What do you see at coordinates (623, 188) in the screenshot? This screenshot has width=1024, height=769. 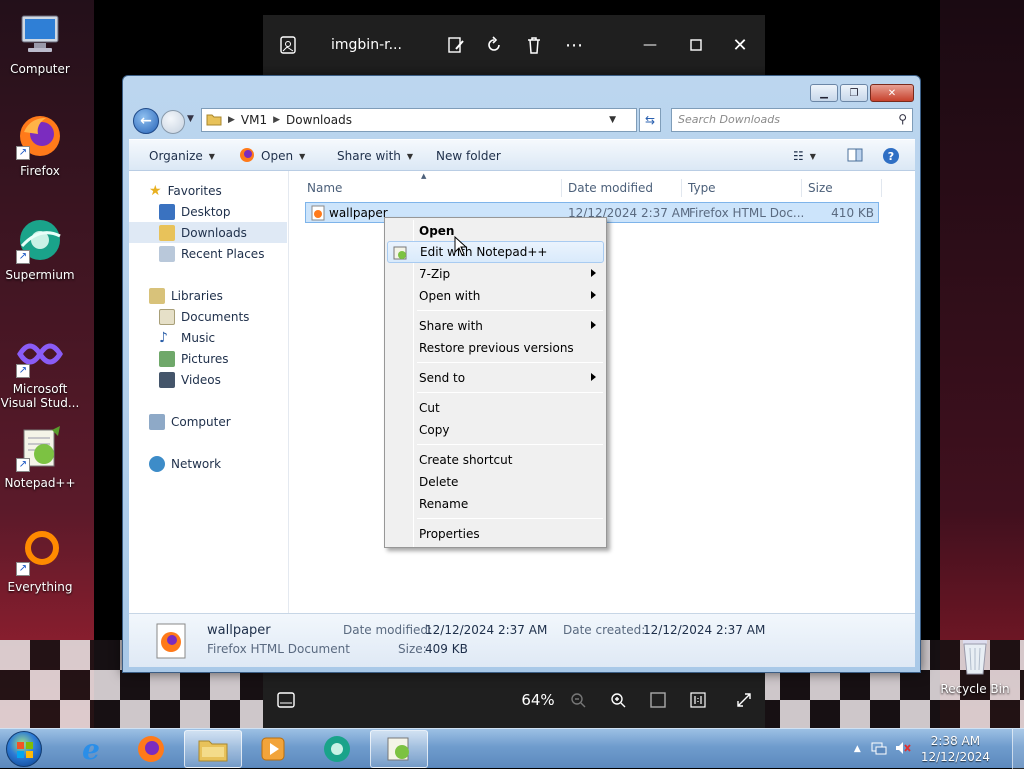 I see `column-header-date-modified: Date modified` at bounding box center [623, 188].